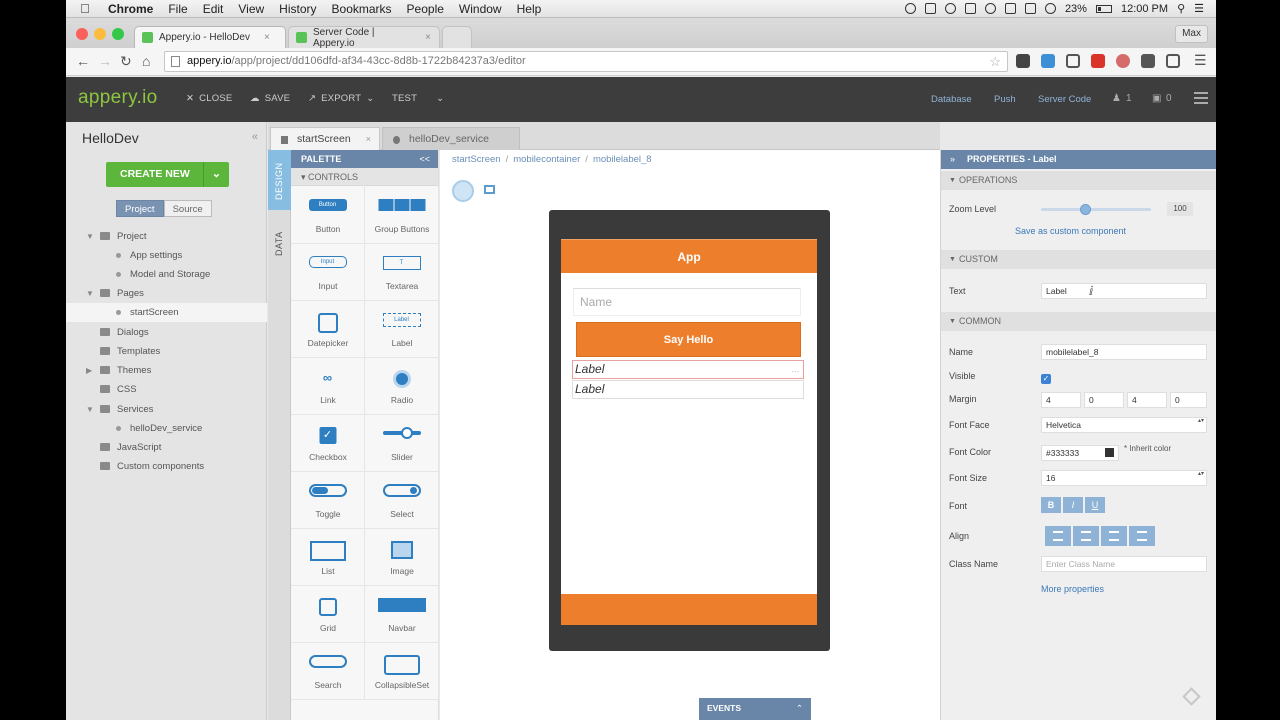 The image size is (1280, 720). Describe the element at coordinates (1086, 536) in the screenshot. I see `align-center-icon` at that location.